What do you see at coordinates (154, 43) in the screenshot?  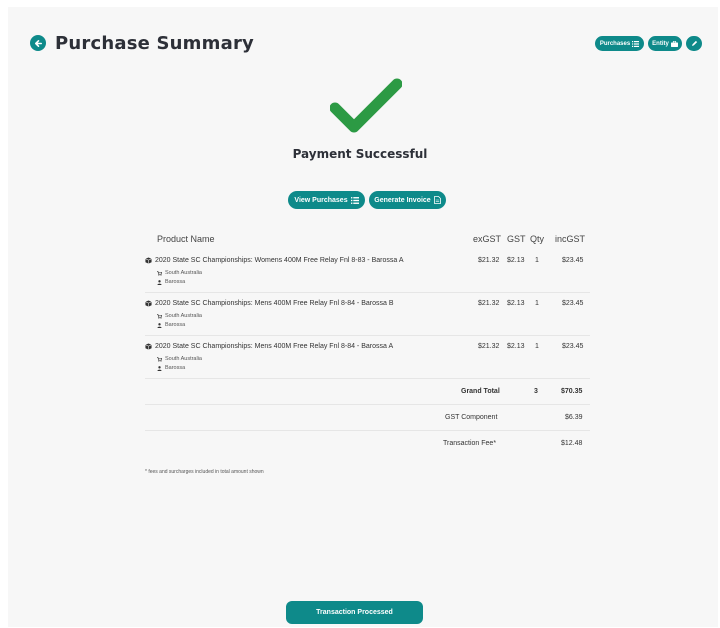 I see `page-title: Purchase Summary` at bounding box center [154, 43].